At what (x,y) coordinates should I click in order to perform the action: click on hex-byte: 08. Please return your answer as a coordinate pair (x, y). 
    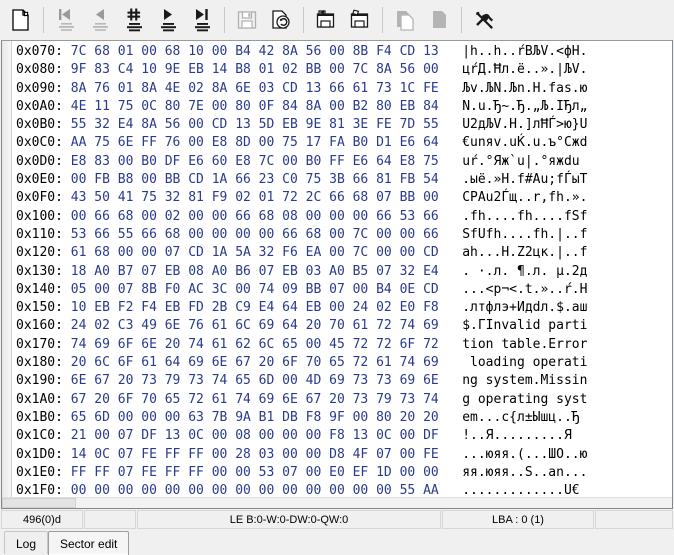
    Looking at the image, I should click on (293, 216).